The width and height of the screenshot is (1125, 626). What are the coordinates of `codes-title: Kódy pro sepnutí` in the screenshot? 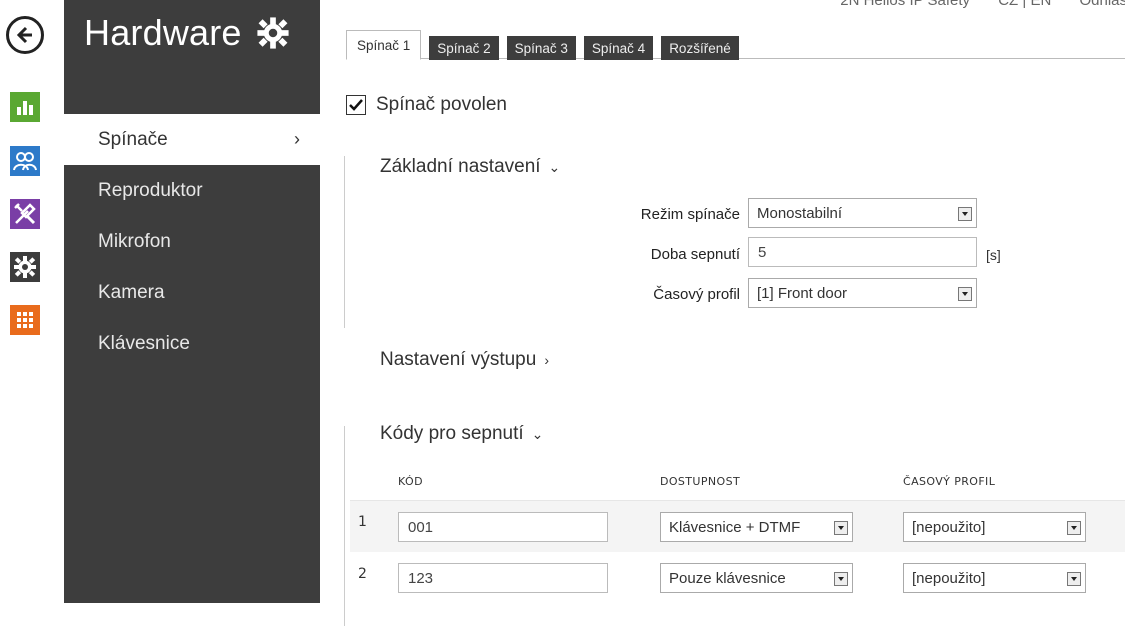 It's located at (452, 433).